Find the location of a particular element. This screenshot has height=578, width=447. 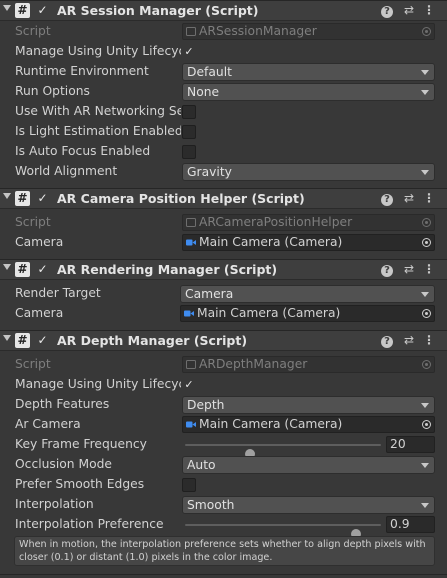

field-label: Depth Features is located at coordinates (62, 404).